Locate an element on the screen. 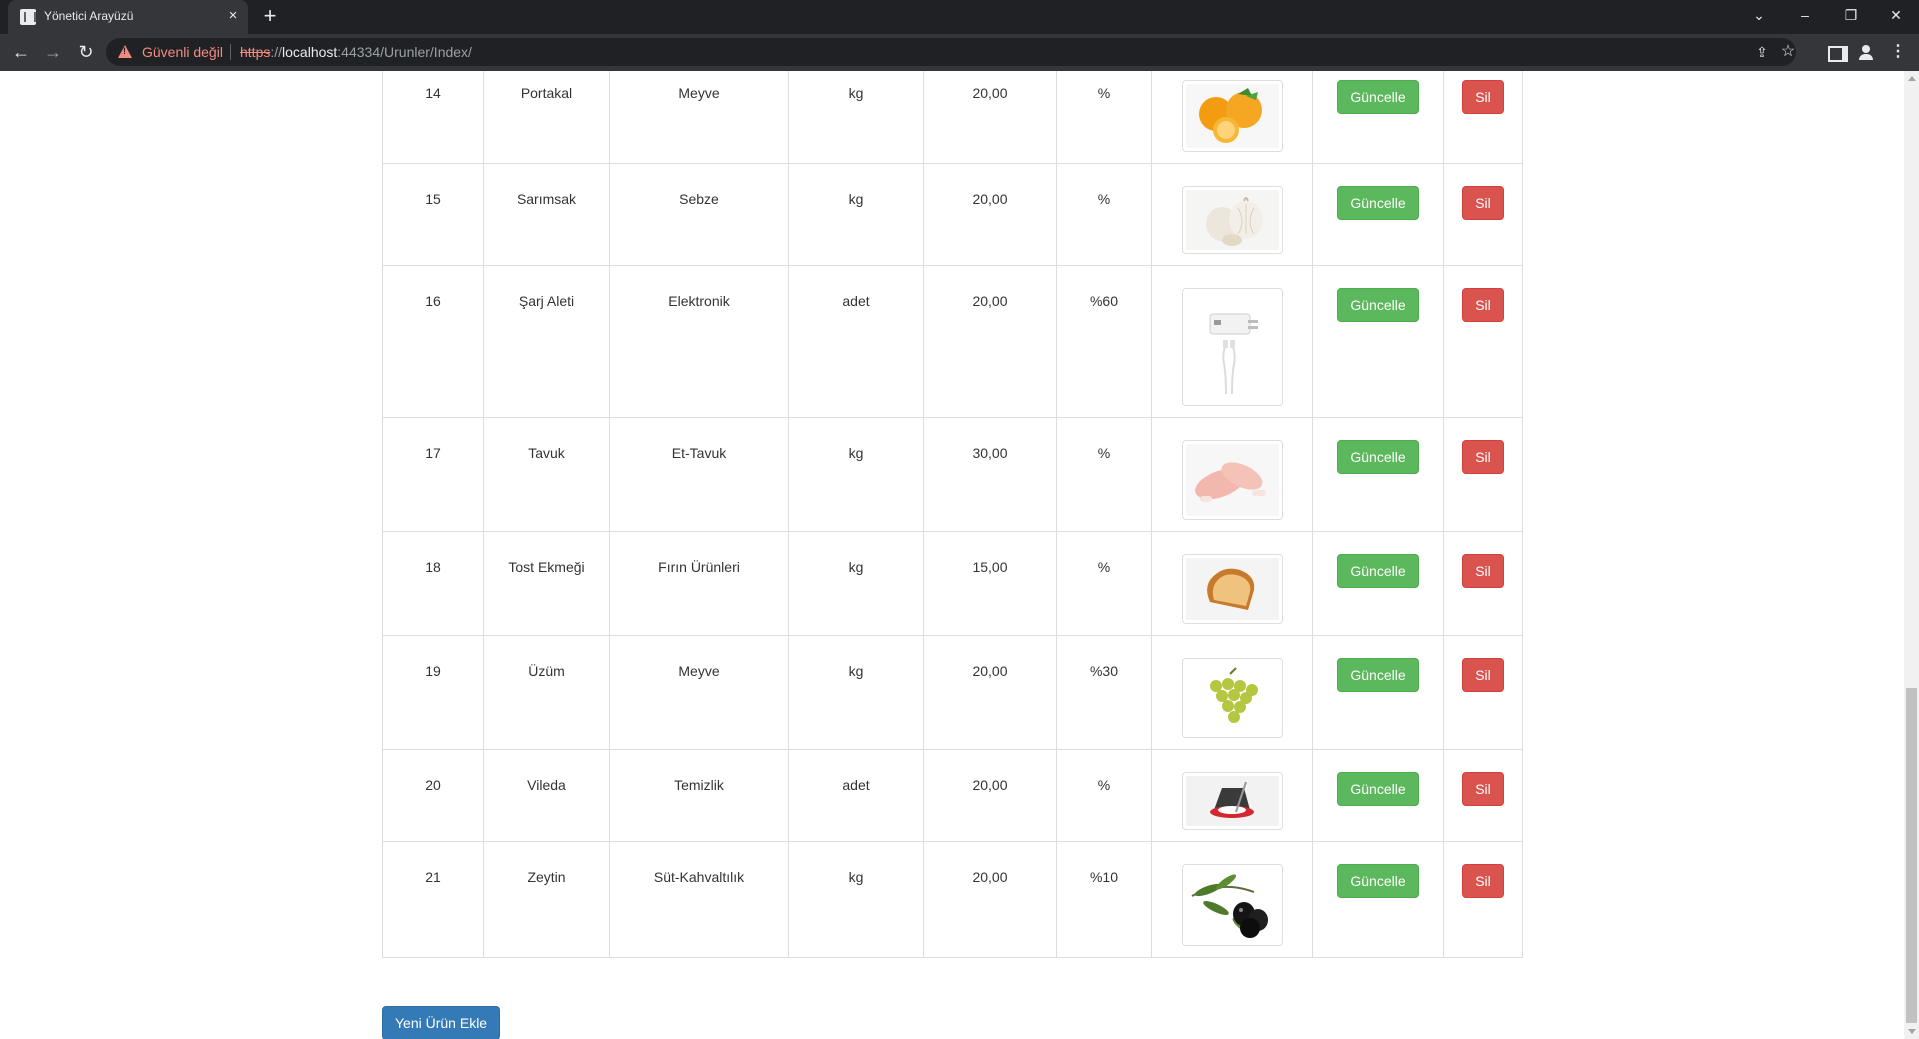 This screenshot has width=1919, height=1039. product-name-cell: Üzüm is located at coordinates (546, 692).